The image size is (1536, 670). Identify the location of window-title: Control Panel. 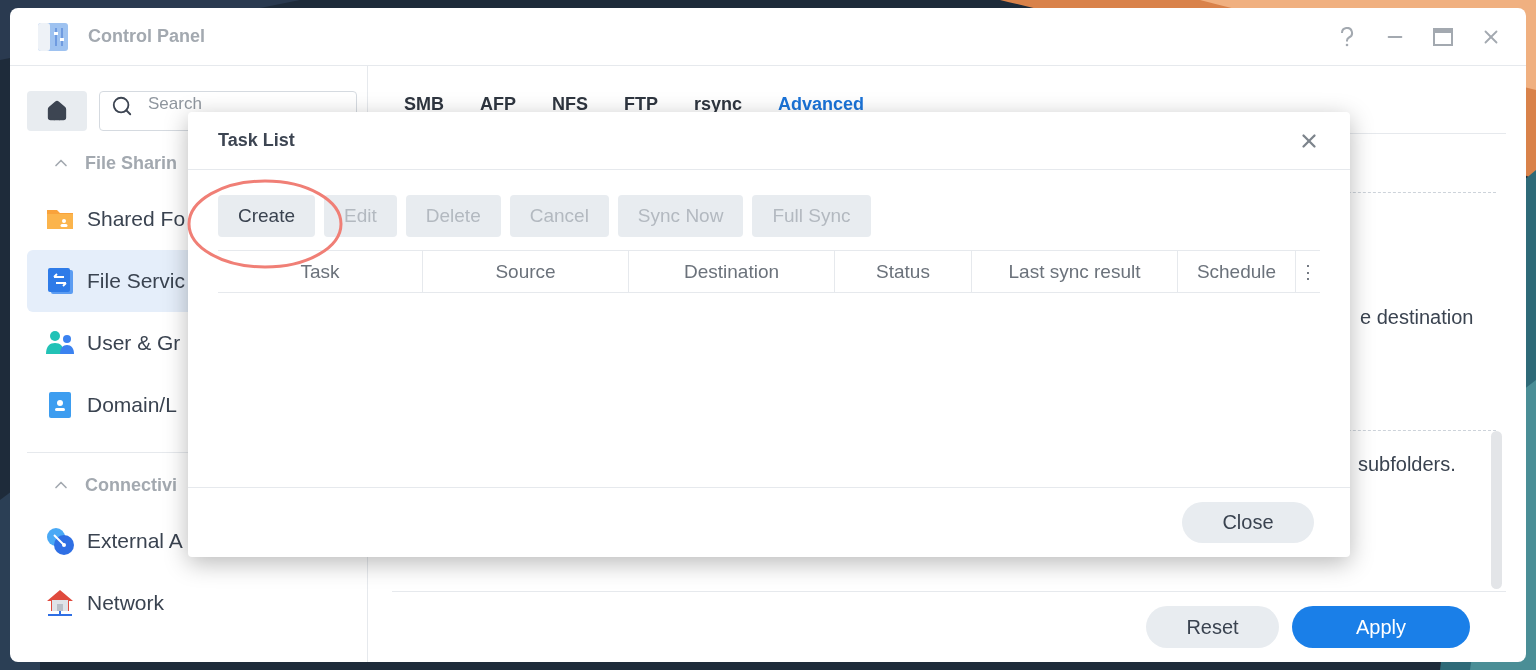
(147, 36).